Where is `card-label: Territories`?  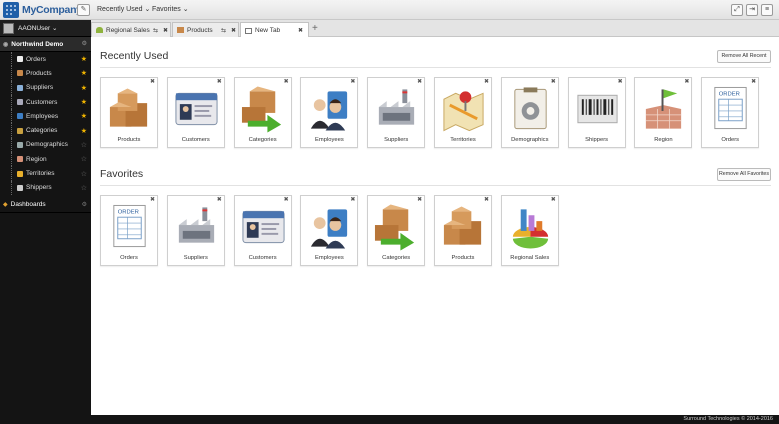 card-label: Territories is located at coordinates (463, 140).